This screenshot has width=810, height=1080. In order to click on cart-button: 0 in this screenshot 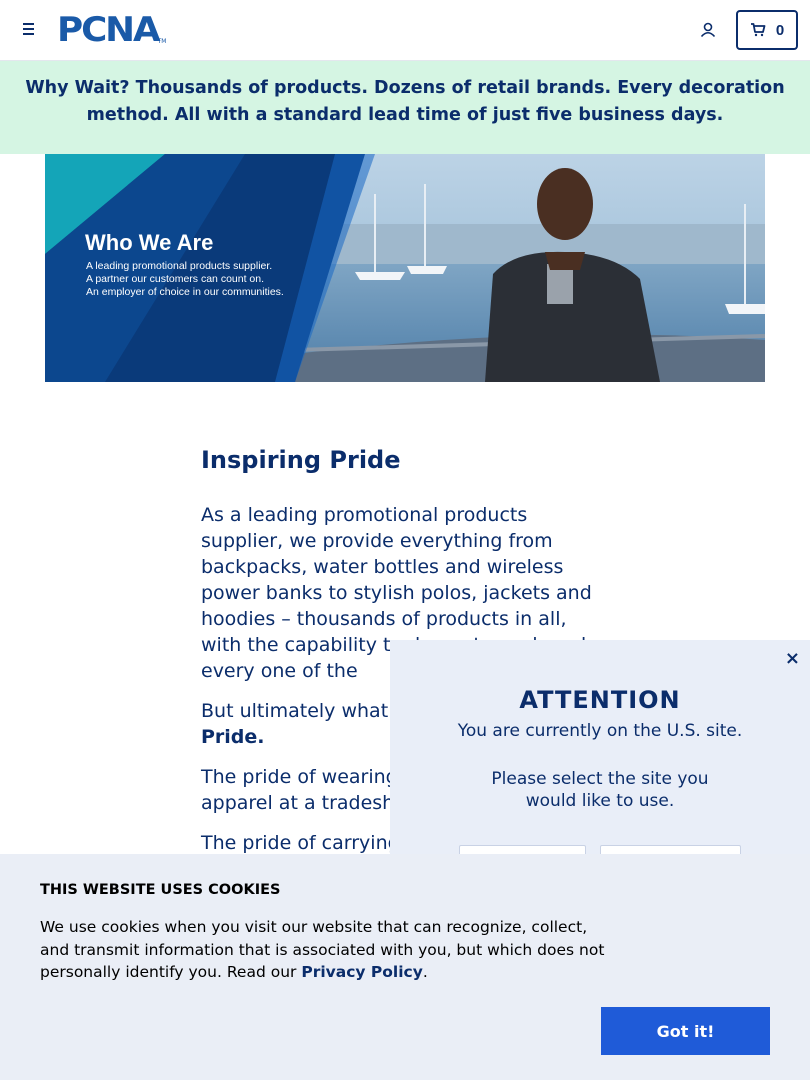, I will do `click(767, 30)`.